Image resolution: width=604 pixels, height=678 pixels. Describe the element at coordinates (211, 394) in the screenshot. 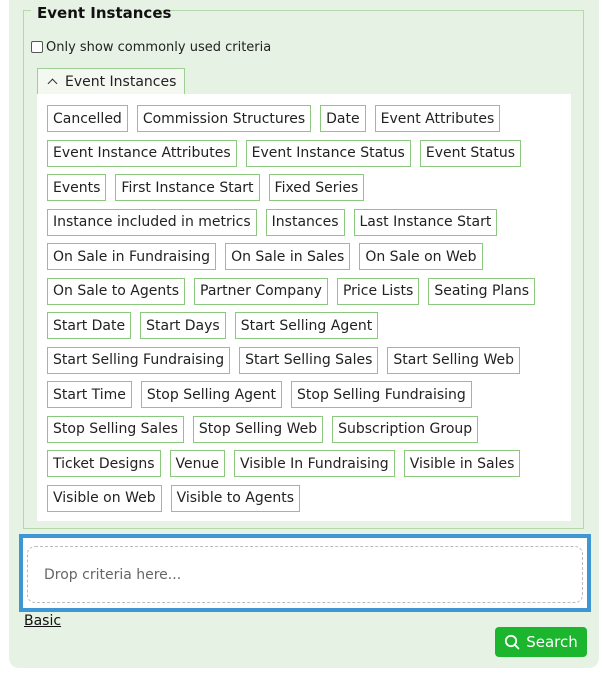

I see `criteria-chip: Stop Selling Agent` at that location.